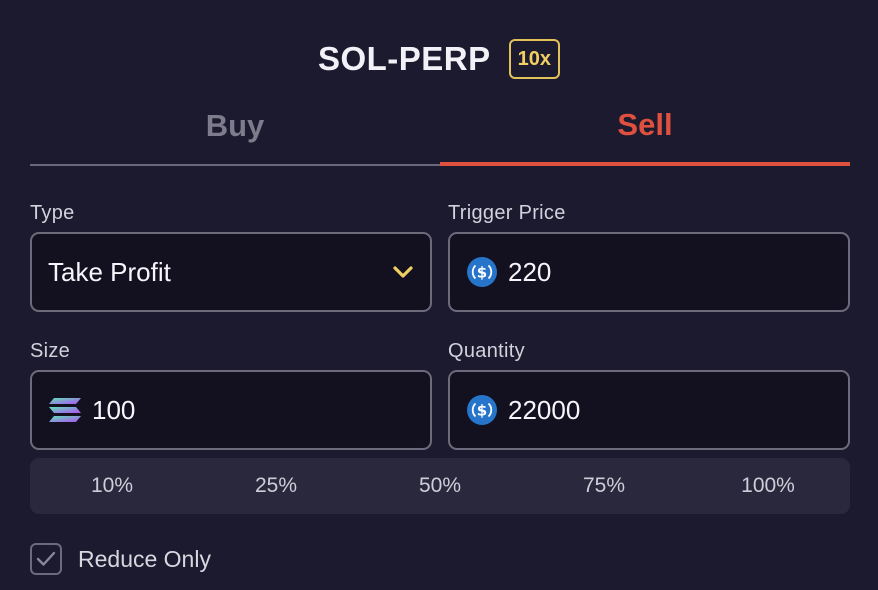  Describe the element at coordinates (144, 559) in the screenshot. I see `reduce-only-label: Reduce Only` at that location.